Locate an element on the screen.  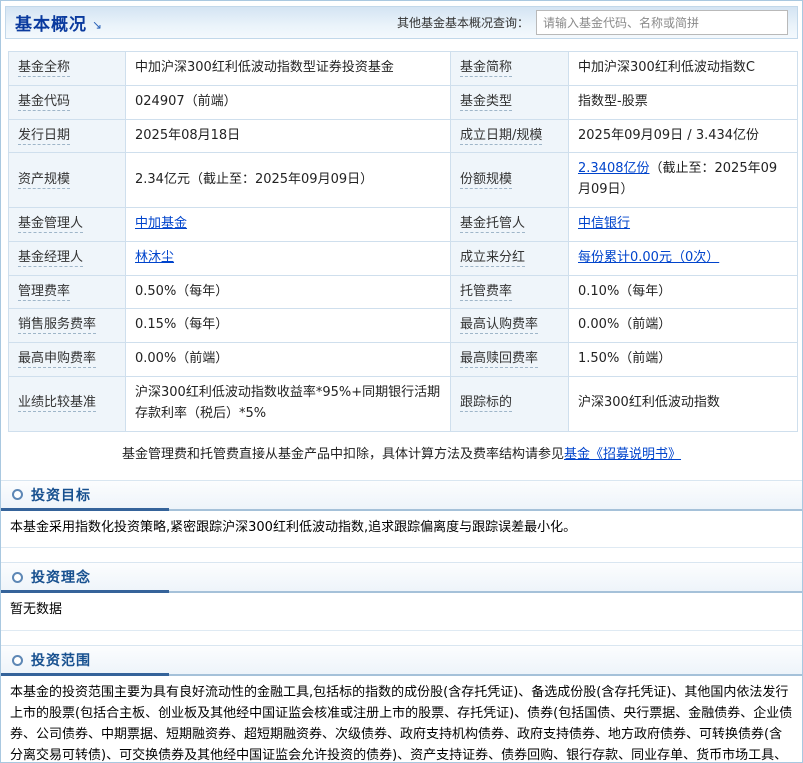
prospectus-link: 基金《招募说明书》 is located at coordinates (622, 454).